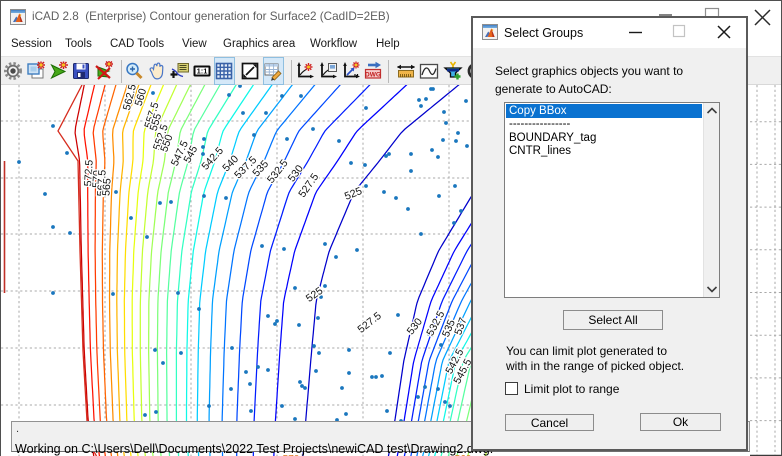 This screenshot has height=456, width=782. I want to click on svg-text: 527.5, so click(369, 323).